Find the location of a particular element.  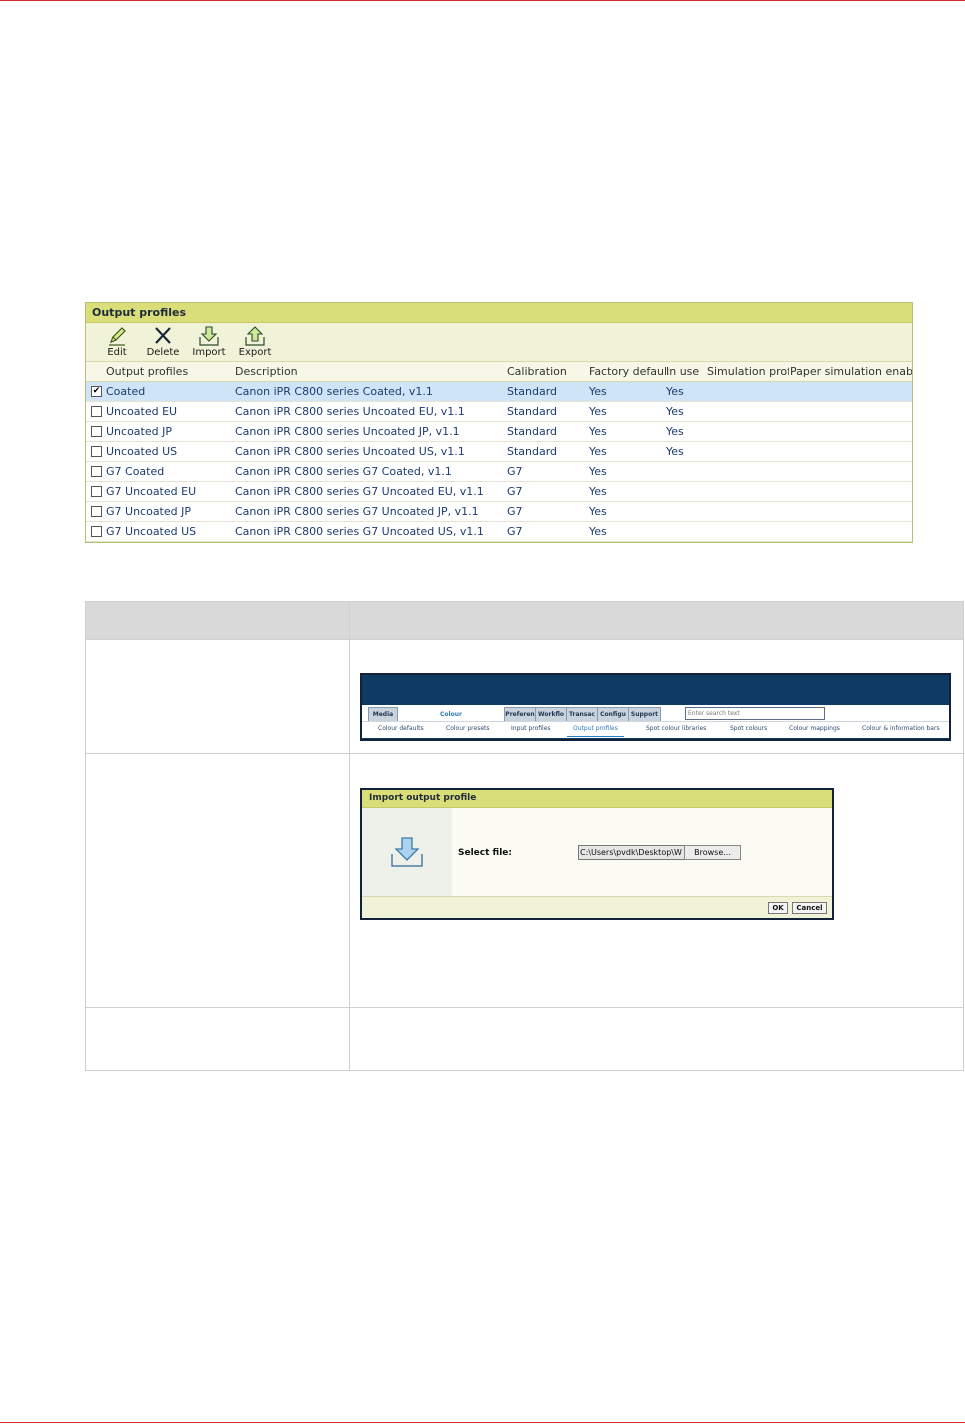

column-header: Description is located at coordinates (369, 371).